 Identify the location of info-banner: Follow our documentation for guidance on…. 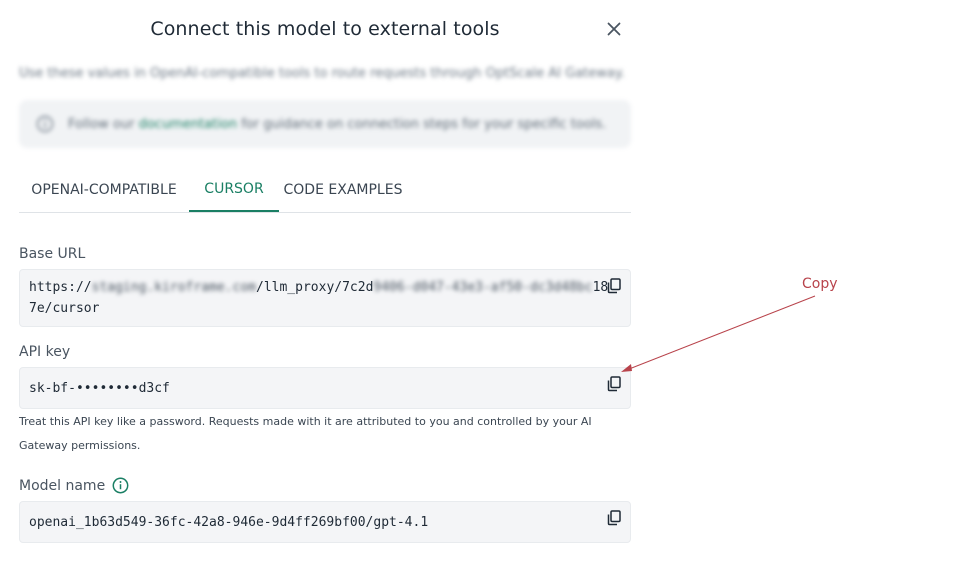
(325, 124).